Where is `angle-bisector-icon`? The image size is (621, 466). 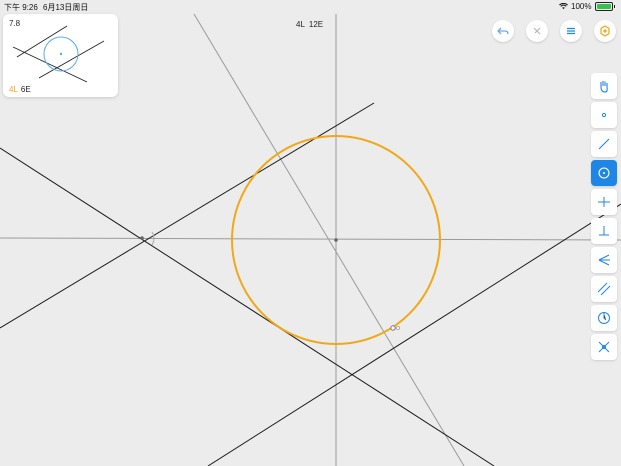 angle-bisector-icon is located at coordinates (604, 260).